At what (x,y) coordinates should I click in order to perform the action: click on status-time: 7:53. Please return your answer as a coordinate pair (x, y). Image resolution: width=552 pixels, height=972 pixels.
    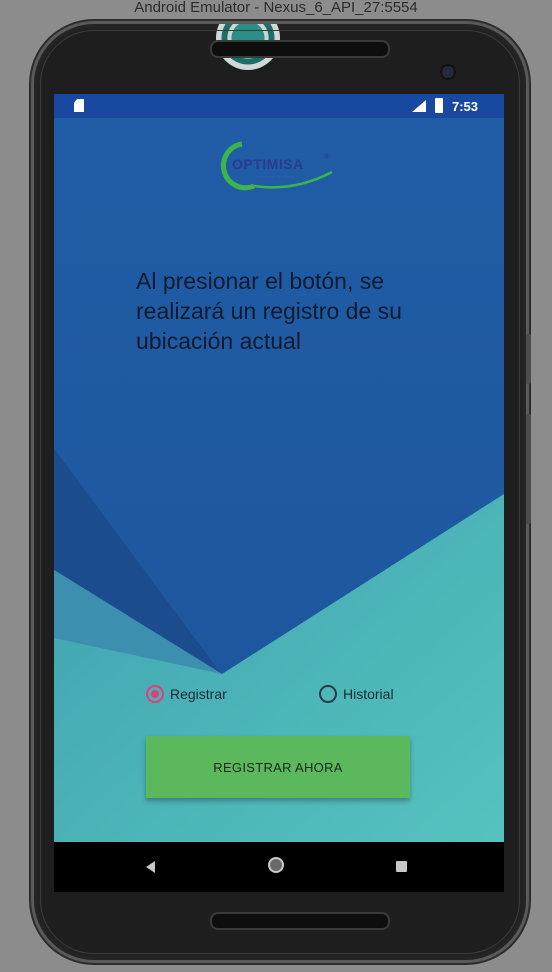
    Looking at the image, I should click on (465, 106).